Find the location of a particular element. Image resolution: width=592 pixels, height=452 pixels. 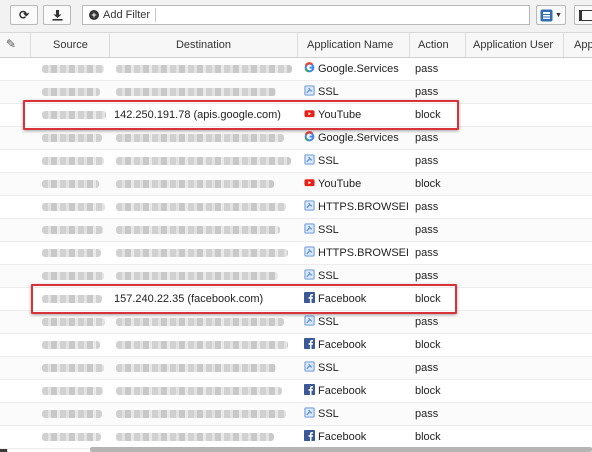

attachment-column: ✎ is located at coordinates (15, 45).